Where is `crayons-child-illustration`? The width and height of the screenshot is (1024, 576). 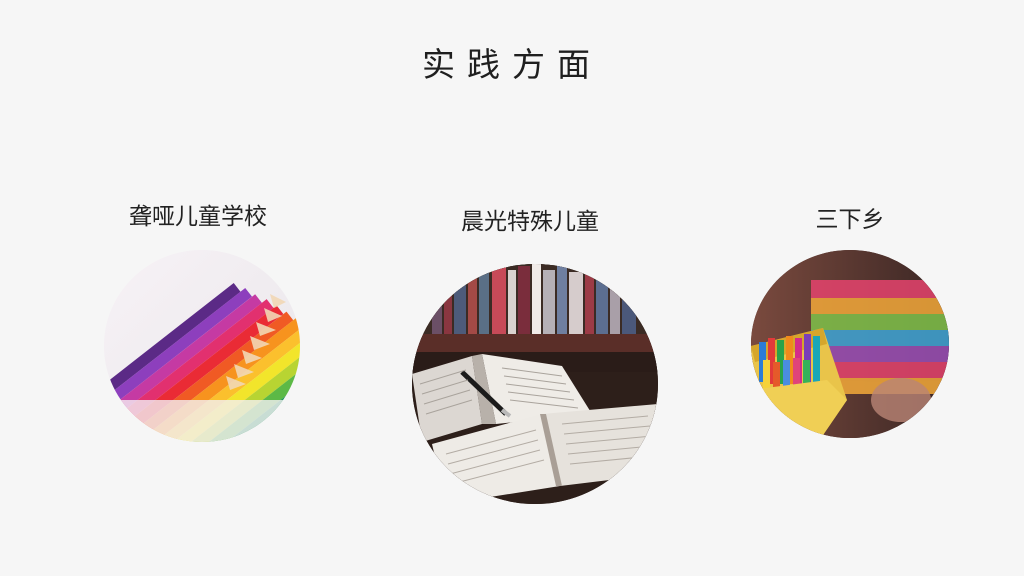
crayons-child-illustration is located at coordinates (850, 344).